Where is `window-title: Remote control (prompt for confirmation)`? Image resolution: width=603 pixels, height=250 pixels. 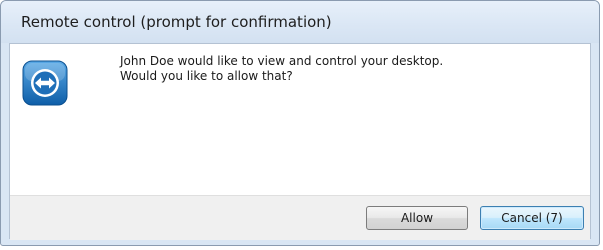 window-title: Remote control (prompt for confirmation) is located at coordinates (176, 22).